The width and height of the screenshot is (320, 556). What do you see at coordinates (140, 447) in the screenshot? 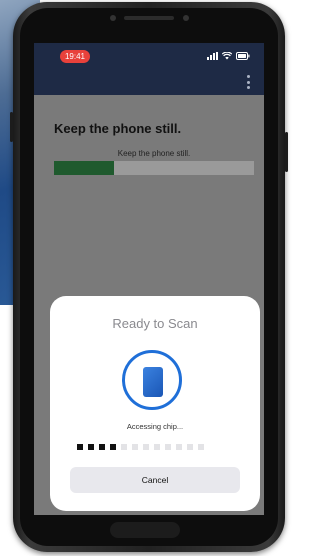
I see `scan-progress-dots` at bounding box center [140, 447].